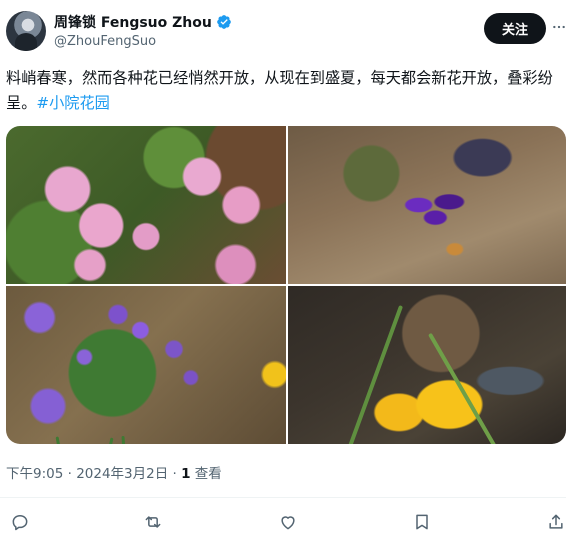 This screenshot has height=546, width=566. Describe the element at coordinates (153, 522) in the screenshot. I see `retweet-icon` at that location.